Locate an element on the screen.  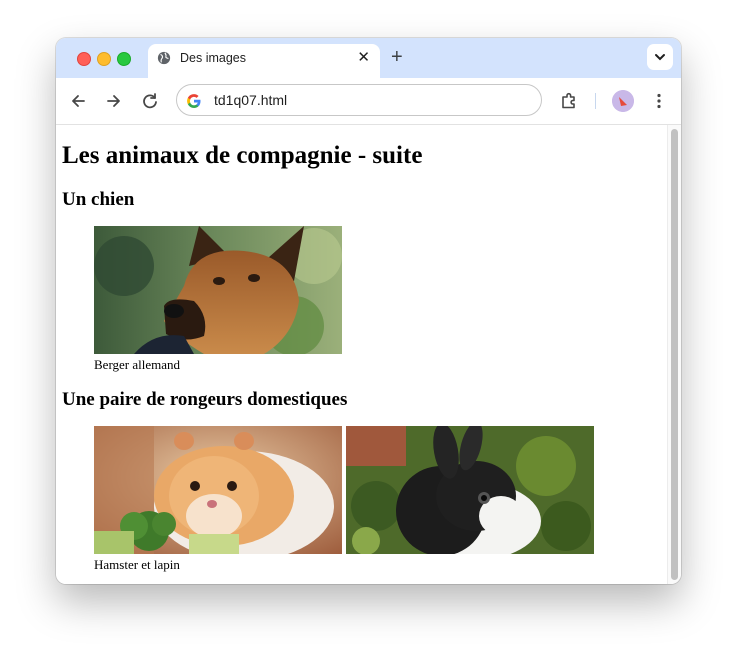
chevron-down-icon is located at coordinates (660, 57).